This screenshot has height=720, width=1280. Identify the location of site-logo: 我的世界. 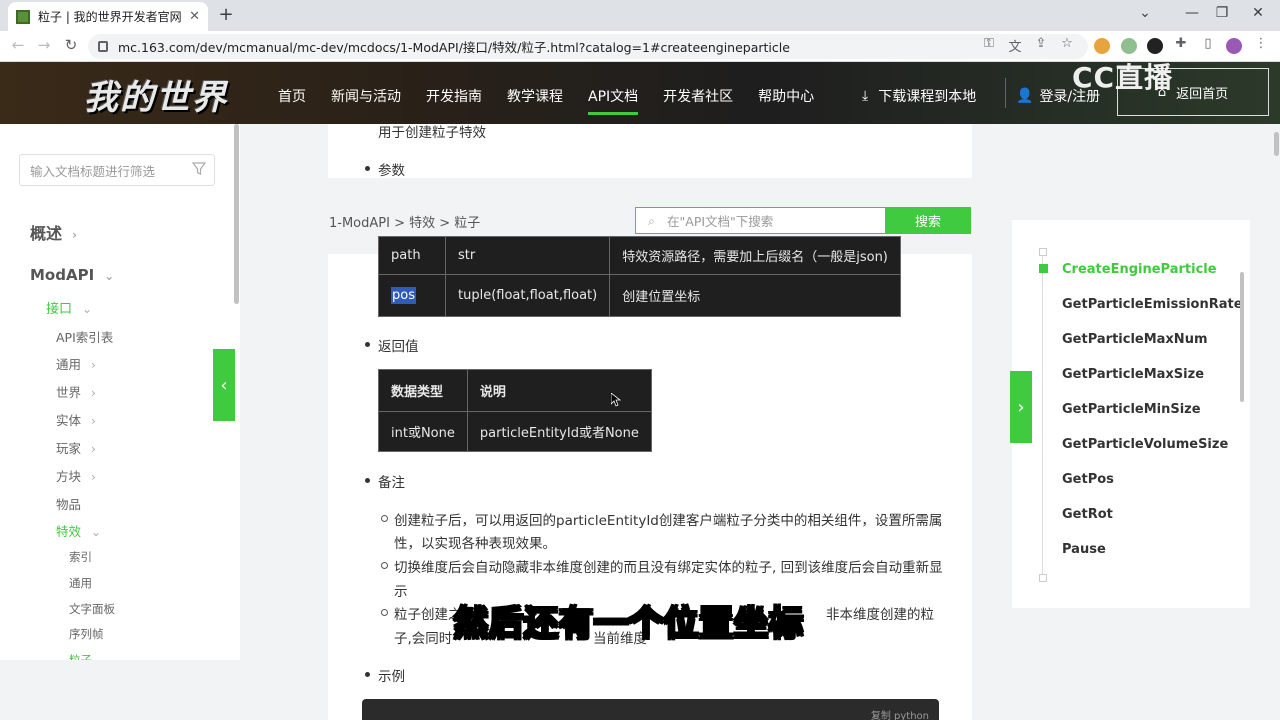
(156, 94).